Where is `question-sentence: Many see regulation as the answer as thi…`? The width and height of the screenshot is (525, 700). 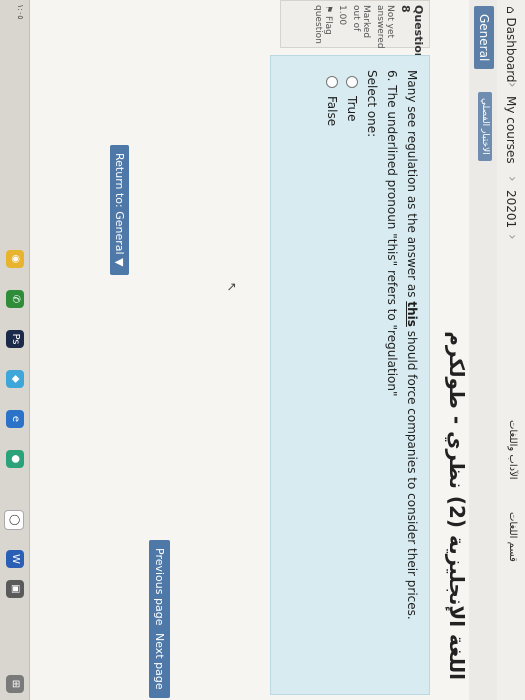
question-sentence: Many see regulation as the answer as thi… is located at coordinates (412, 345).